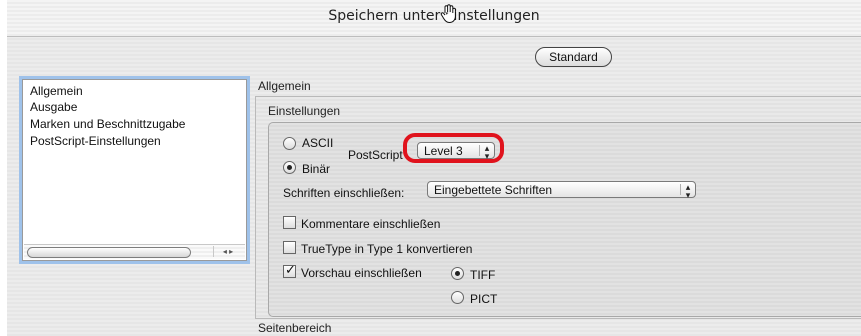 The image size is (861, 336). Describe the element at coordinates (53, 107) in the screenshot. I see `sidebar-item-ausgabe: Ausgabe` at that location.